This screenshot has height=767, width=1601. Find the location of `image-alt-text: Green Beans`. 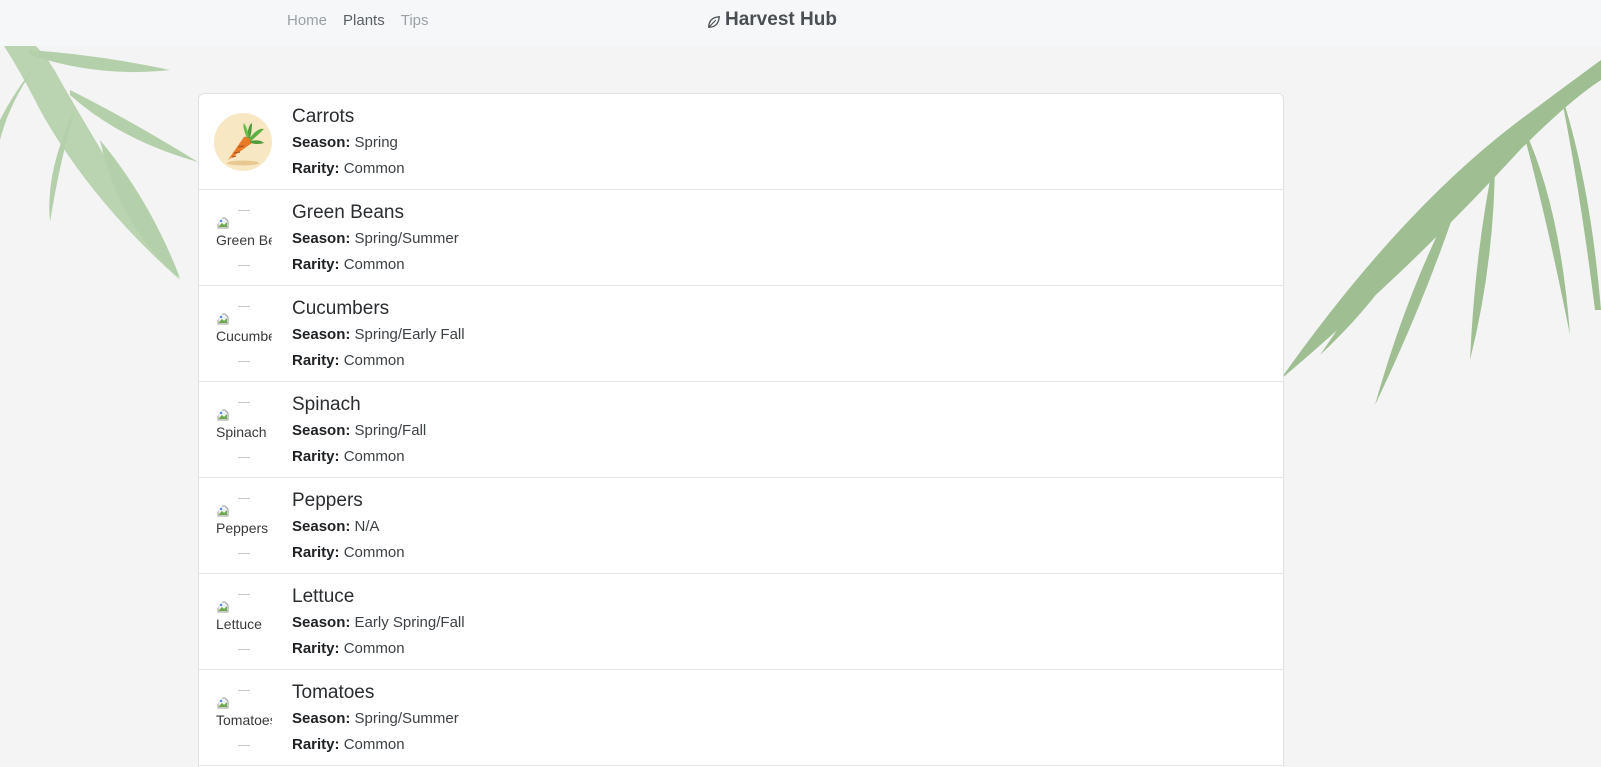

image-alt-text: Green Beans is located at coordinates (244, 240).